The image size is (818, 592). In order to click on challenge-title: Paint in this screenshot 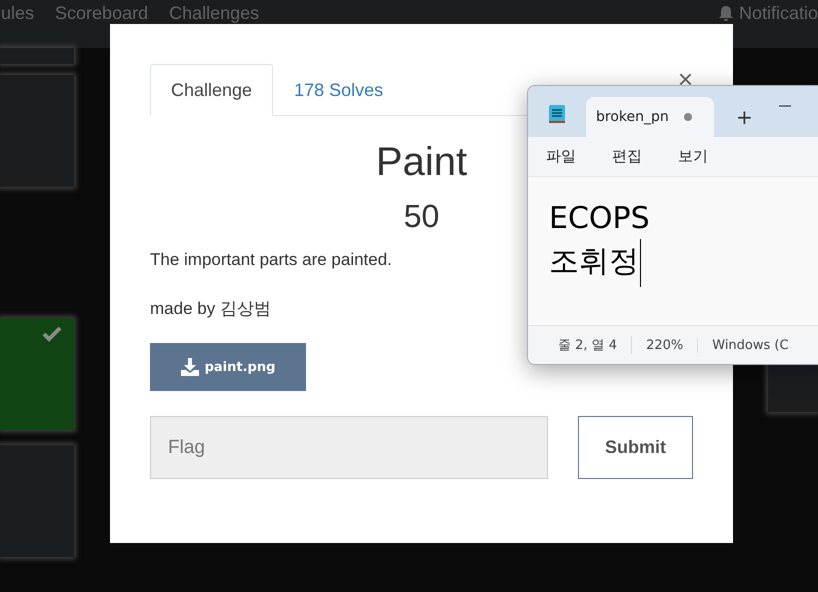, I will do `click(422, 162)`.